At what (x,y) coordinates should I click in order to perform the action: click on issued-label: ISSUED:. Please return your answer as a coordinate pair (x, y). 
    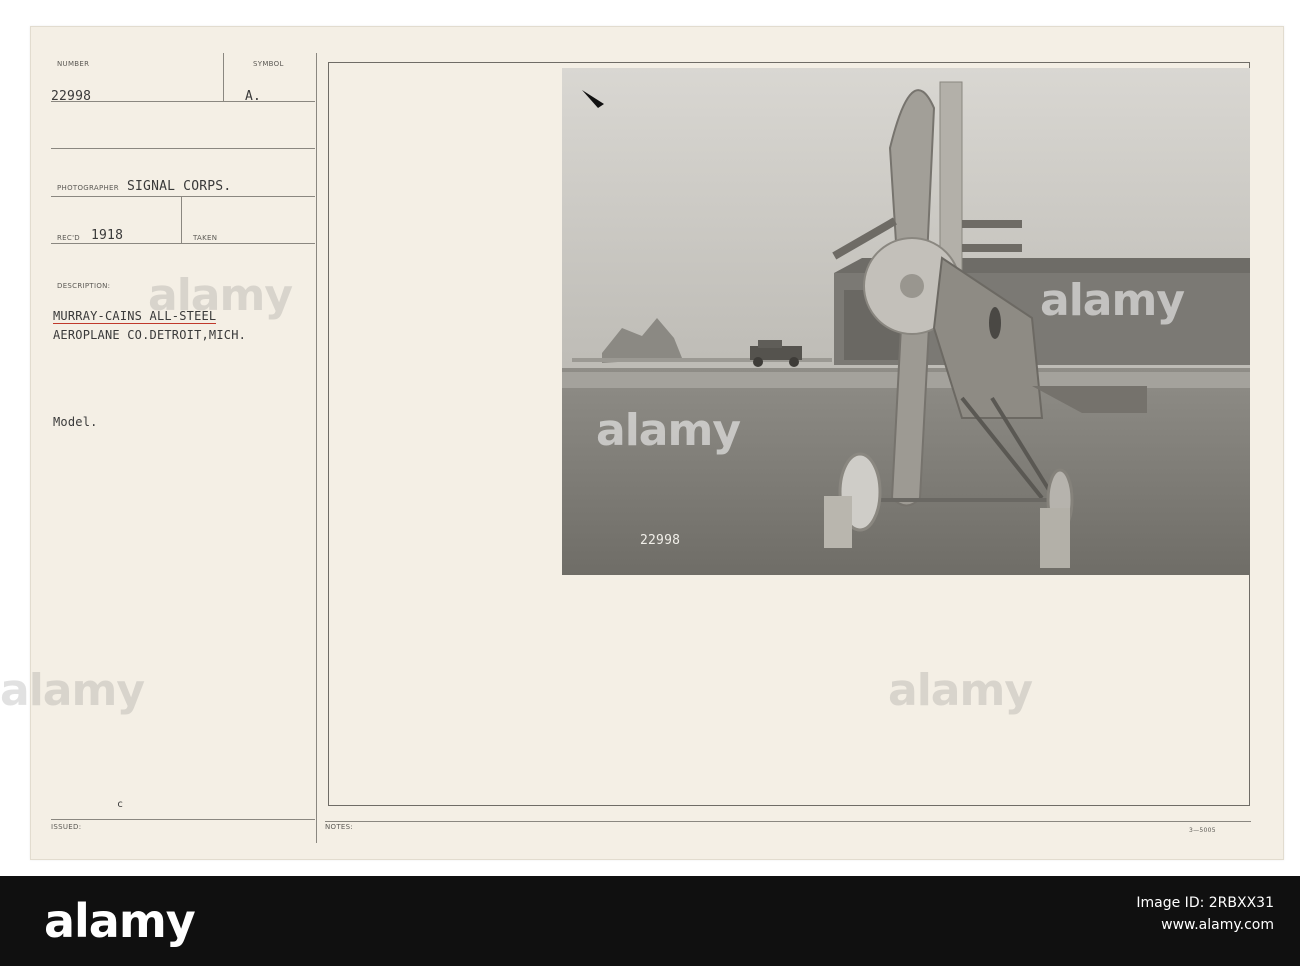
    Looking at the image, I should click on (66, 827).